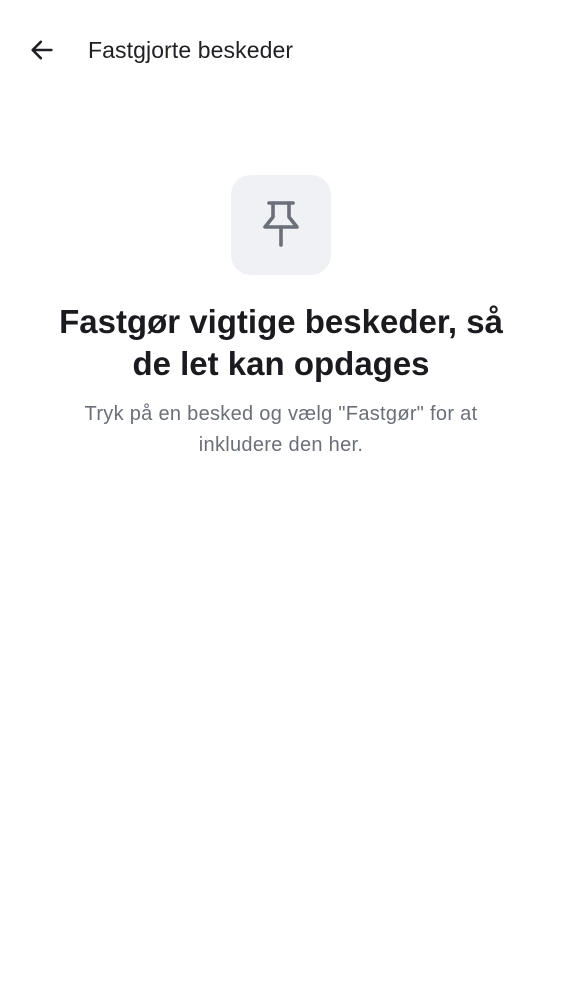 This screenshot has height=1000, width=562. I want to click on back-button, so click(42, 50).